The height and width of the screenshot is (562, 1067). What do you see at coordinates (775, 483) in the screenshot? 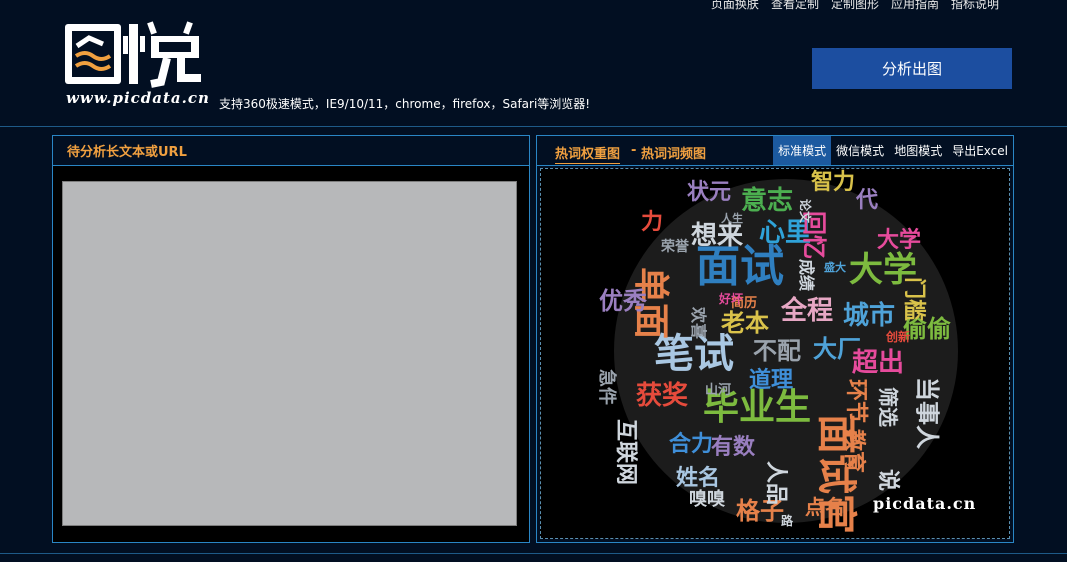
I see `cloud-word: 人品` at bounding box center [775, 483].